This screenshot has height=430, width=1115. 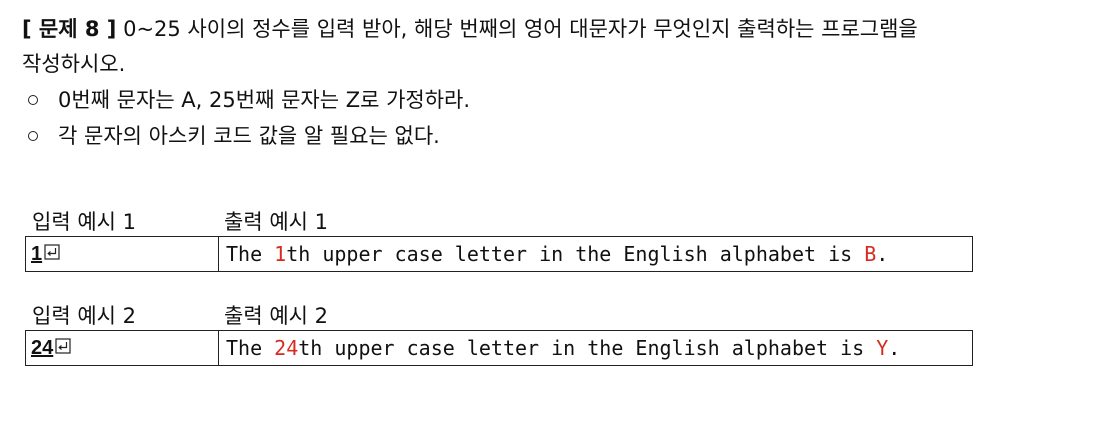 What do you see at coordinates (562, 136) in the screenshot?
I see `condition-item: 각 문자의 아스키 코드 값을 알 필요는 없다.` at bounding box center [562, 136].